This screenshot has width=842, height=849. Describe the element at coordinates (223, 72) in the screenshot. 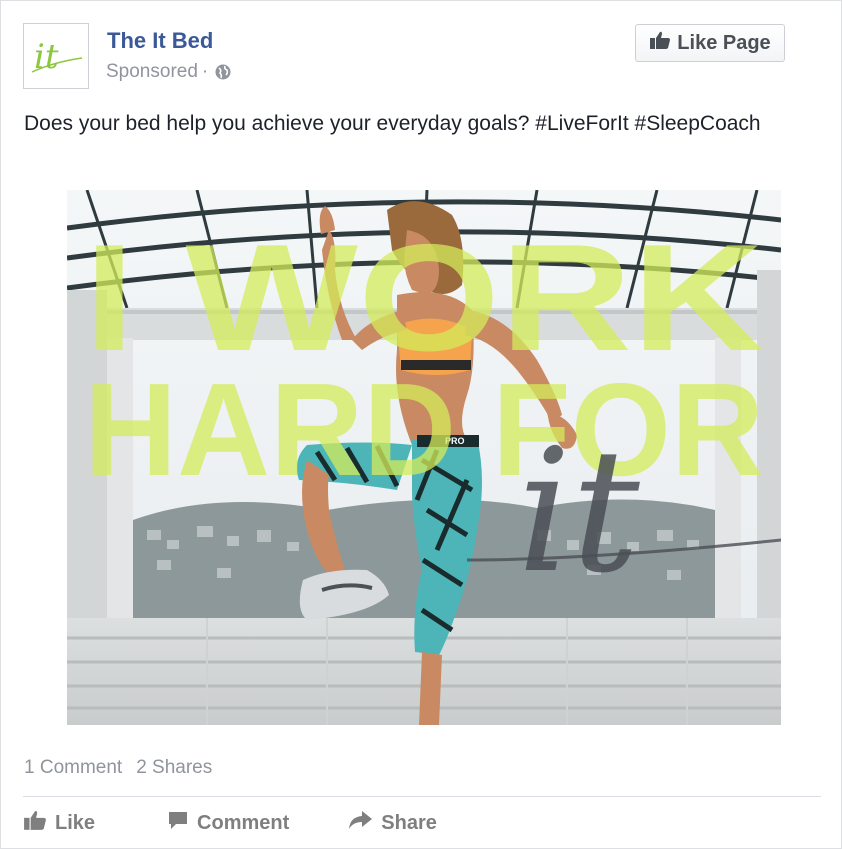

I see `globe-icon` at that location.